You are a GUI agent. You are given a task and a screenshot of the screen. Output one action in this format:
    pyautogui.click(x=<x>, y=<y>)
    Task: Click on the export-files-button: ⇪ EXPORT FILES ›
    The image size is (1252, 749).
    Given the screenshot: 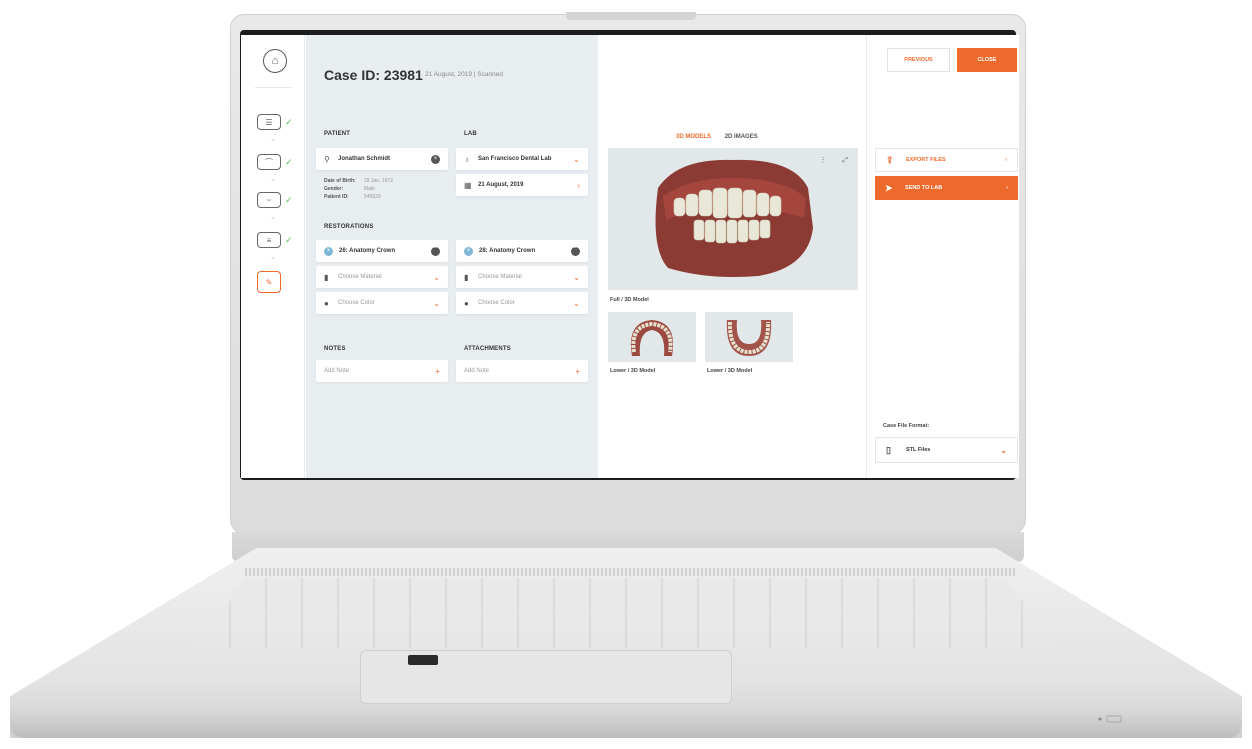 What is the action you would take?
    pyautogui.click(x=946, y=160)
    